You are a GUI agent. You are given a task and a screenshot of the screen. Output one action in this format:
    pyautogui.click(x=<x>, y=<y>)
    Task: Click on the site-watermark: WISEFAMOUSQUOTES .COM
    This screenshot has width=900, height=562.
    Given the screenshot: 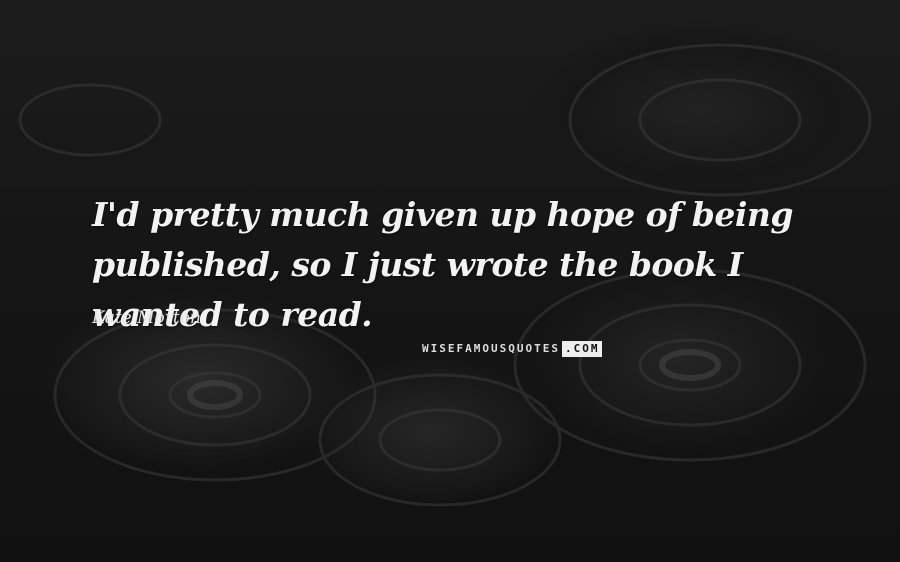 What is the action you would take?
    pyautogui.click(x=511, y=349)
    